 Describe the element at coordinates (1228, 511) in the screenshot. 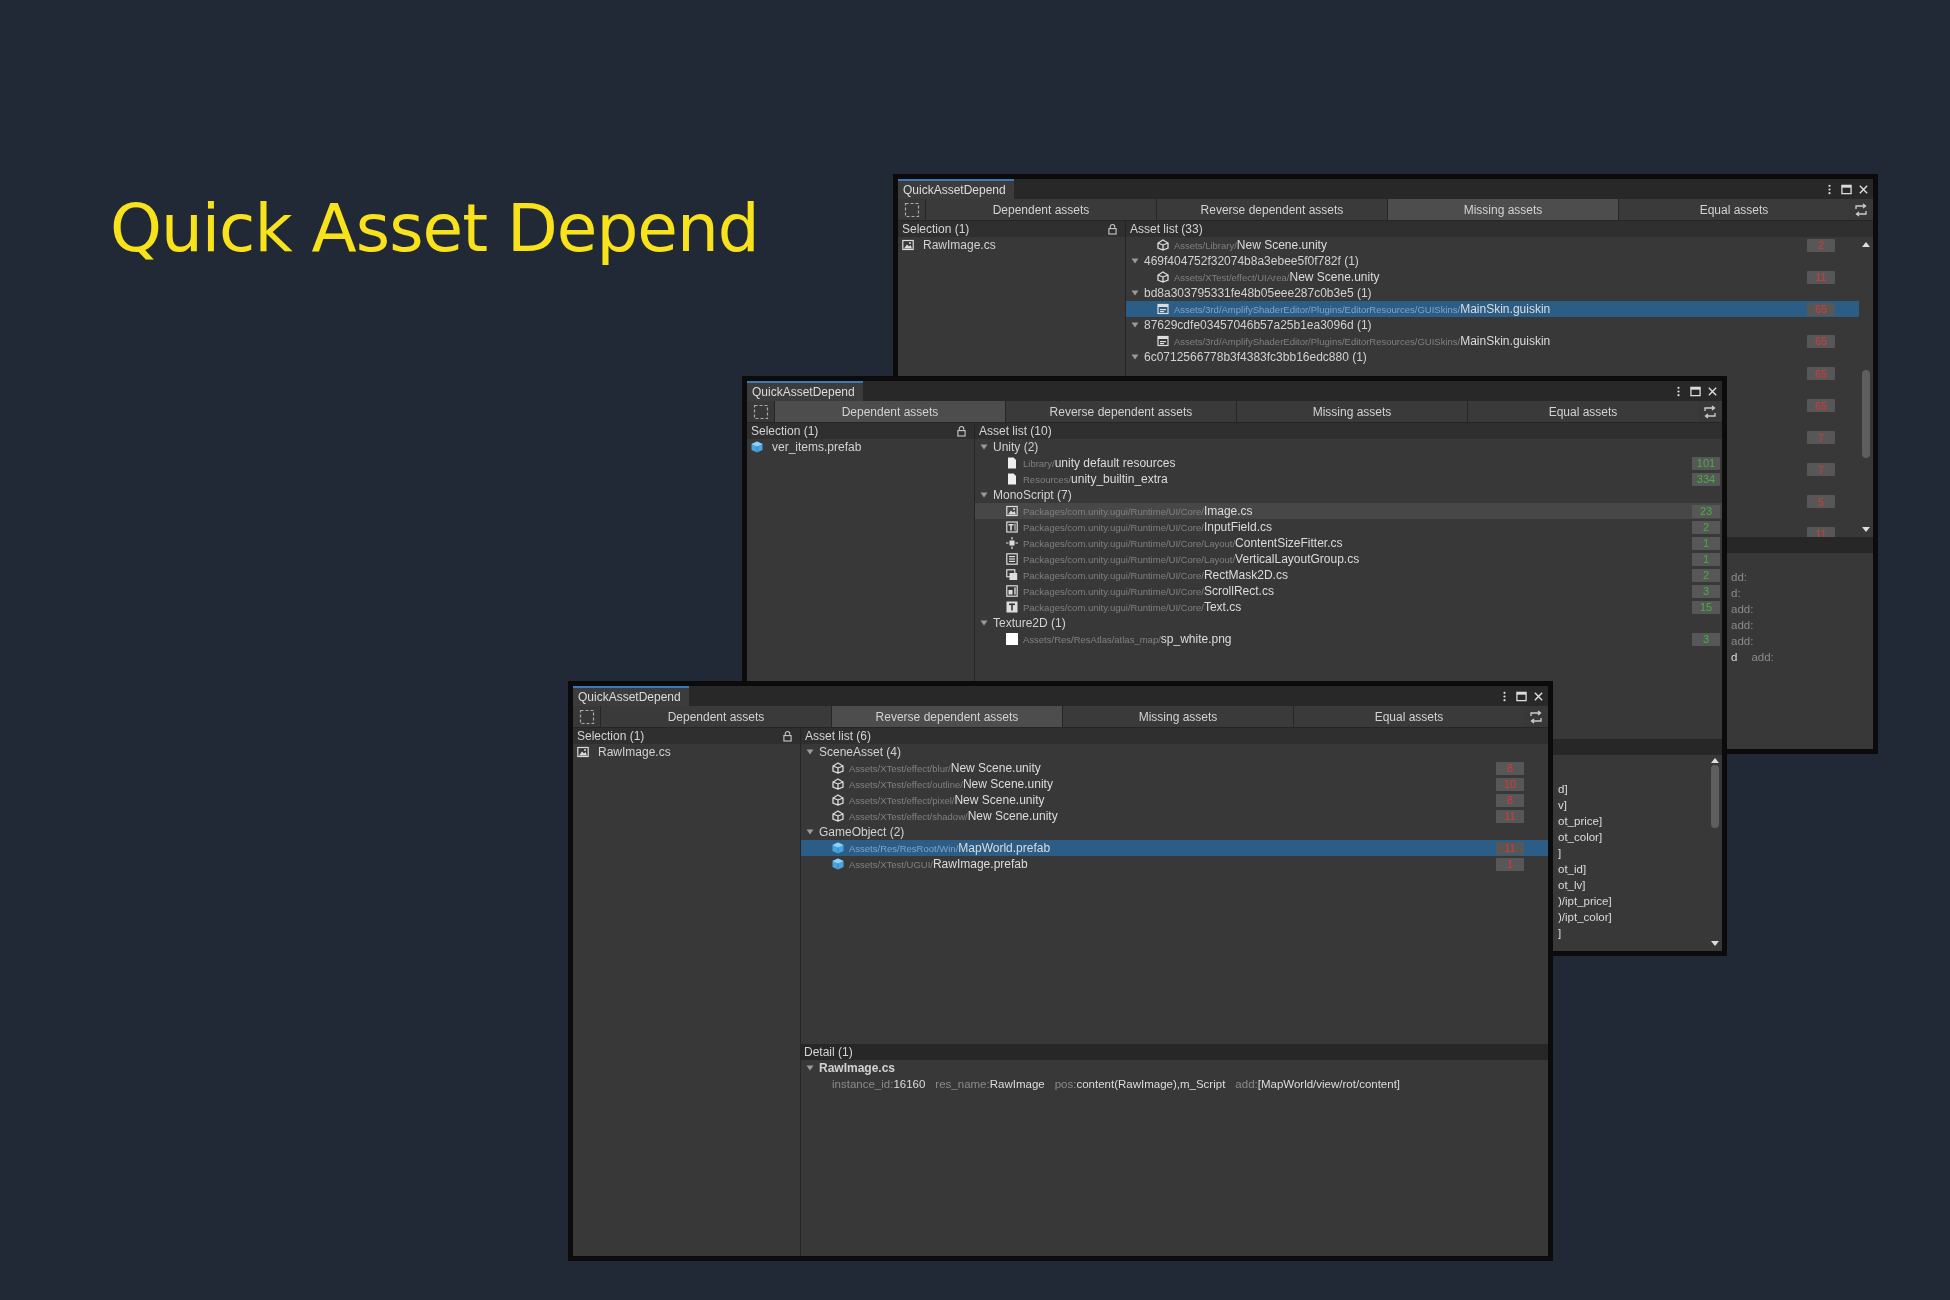

I see `file-name: Image.cs` at that location.